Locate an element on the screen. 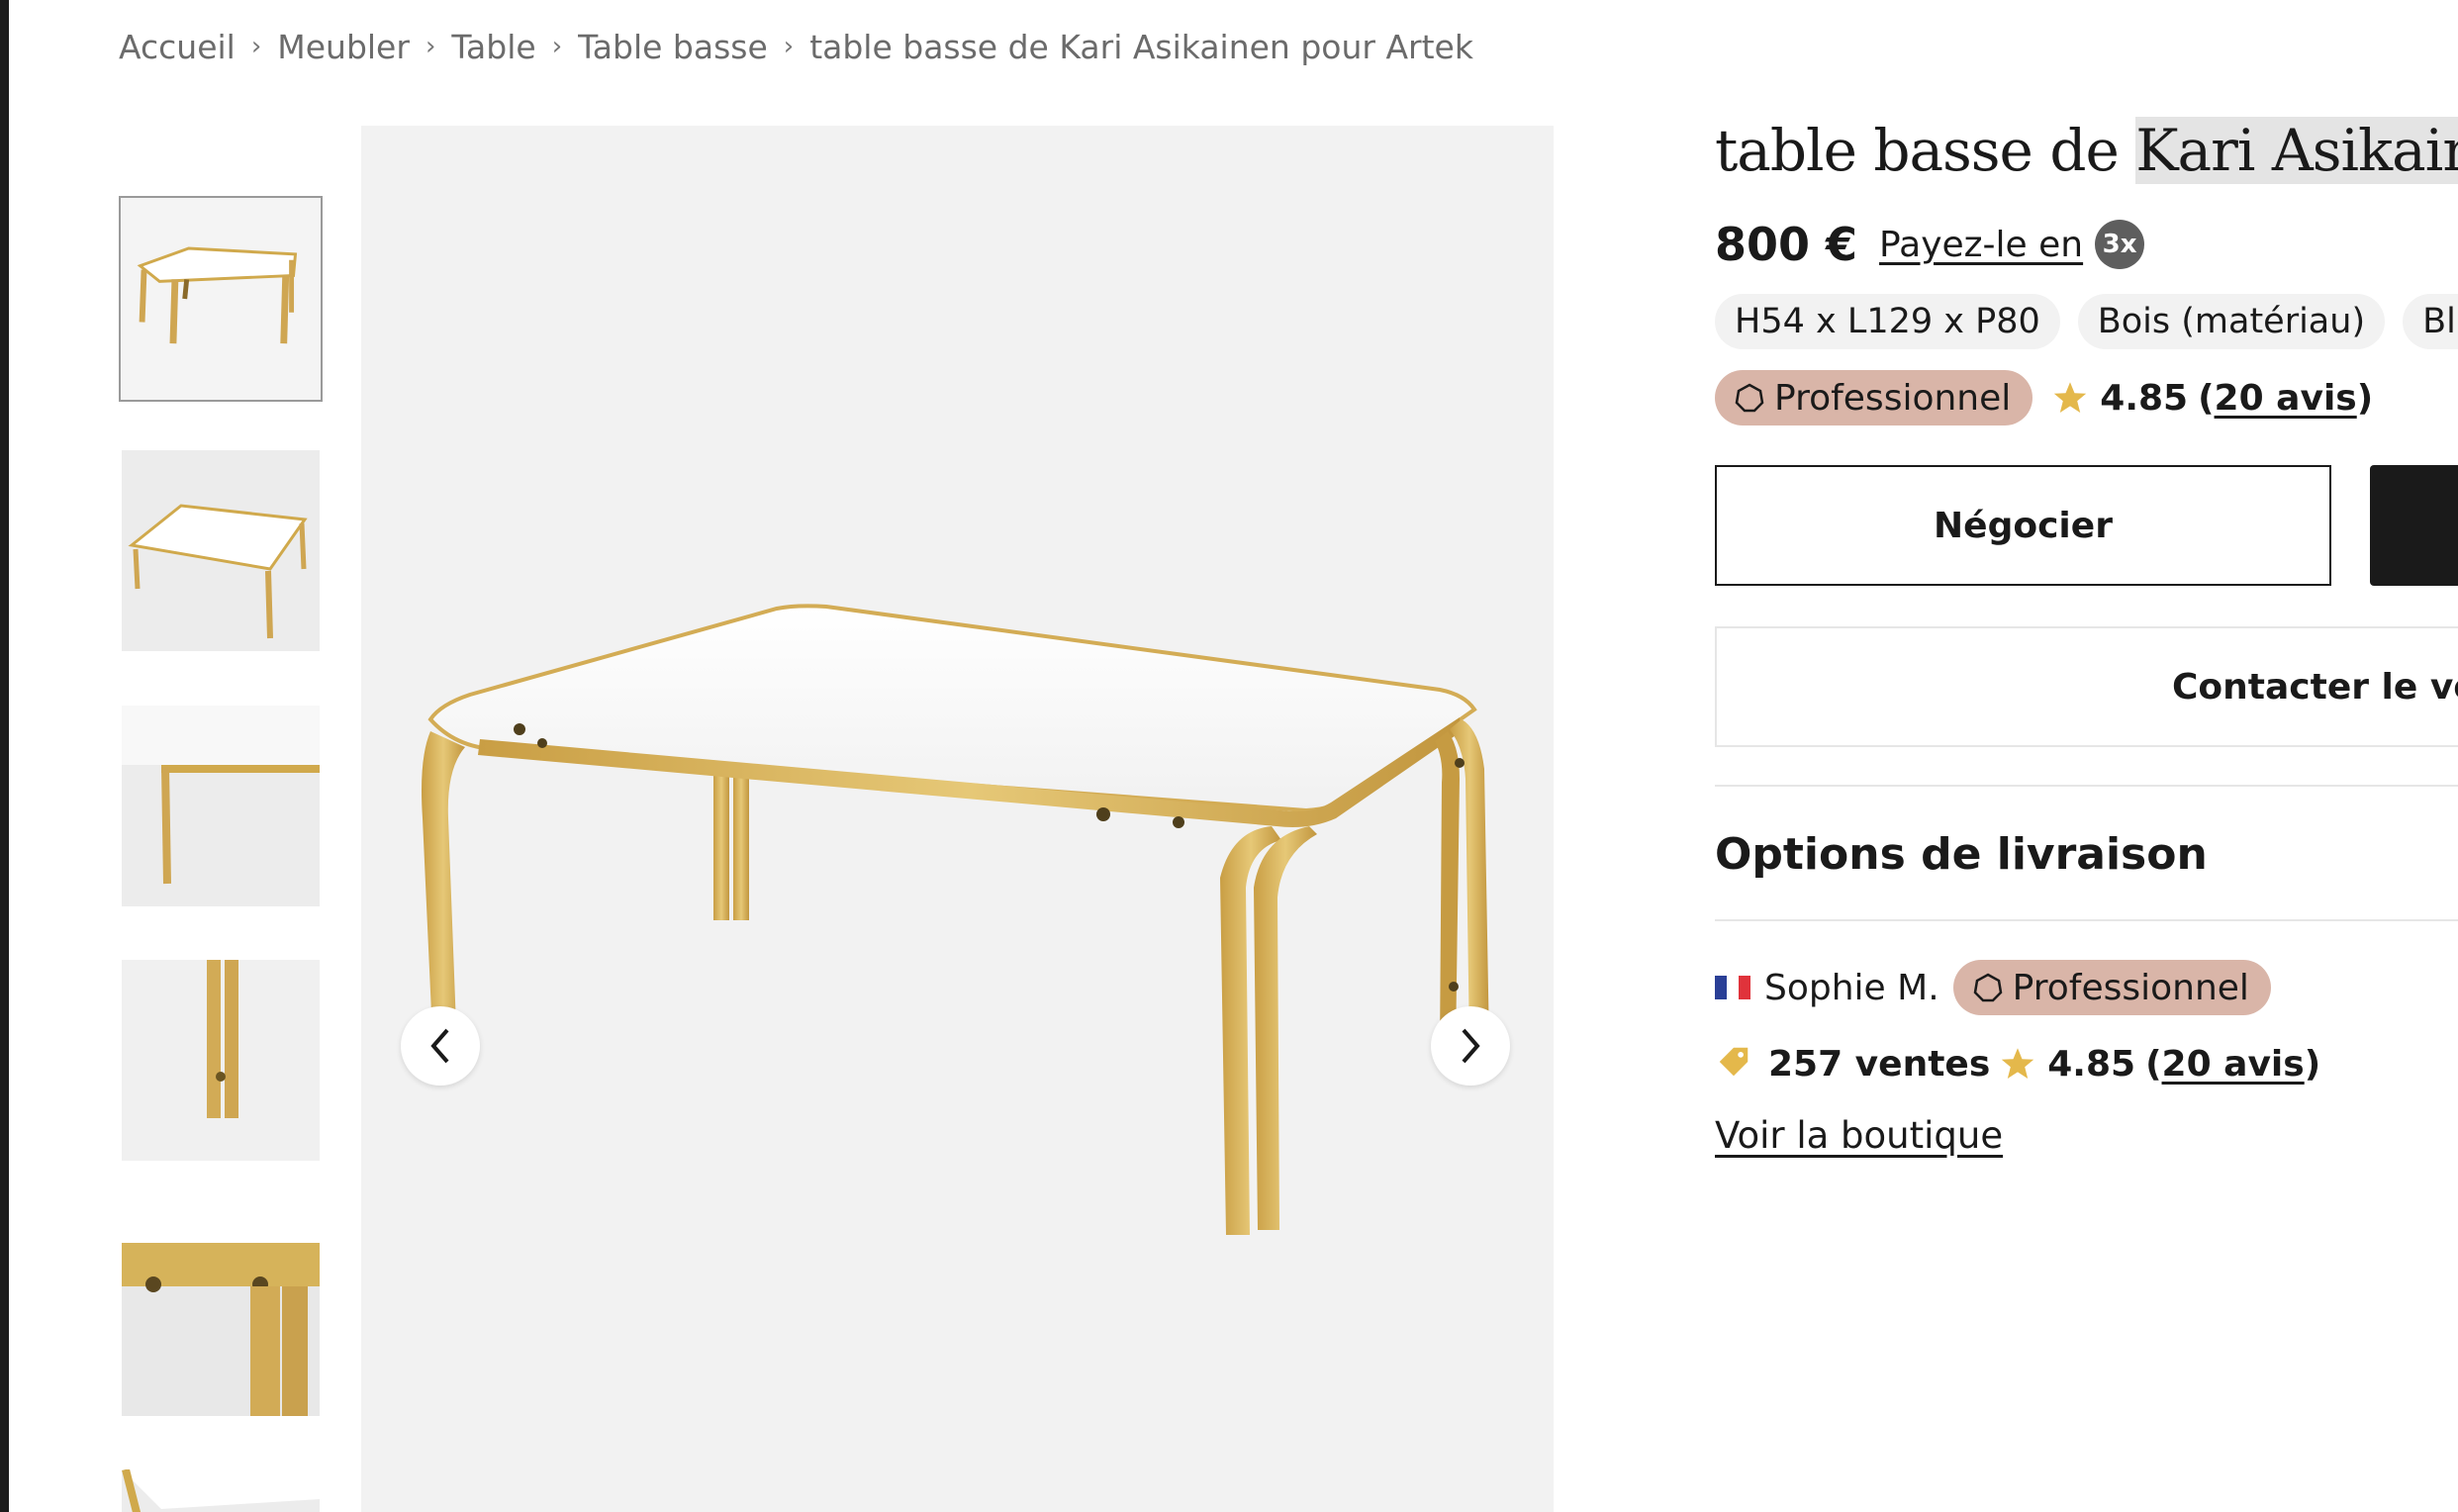  seller-professional-badge: Professionnel is located at coordinates (2112, 988).